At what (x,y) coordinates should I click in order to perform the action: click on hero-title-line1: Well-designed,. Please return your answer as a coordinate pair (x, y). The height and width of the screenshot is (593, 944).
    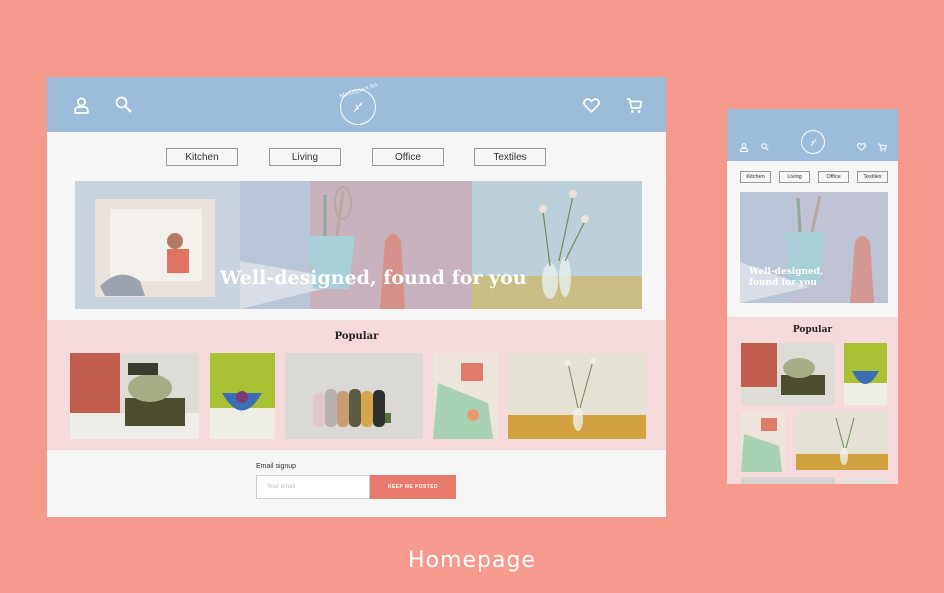
    Looking at the image, I should click on (786, 272).